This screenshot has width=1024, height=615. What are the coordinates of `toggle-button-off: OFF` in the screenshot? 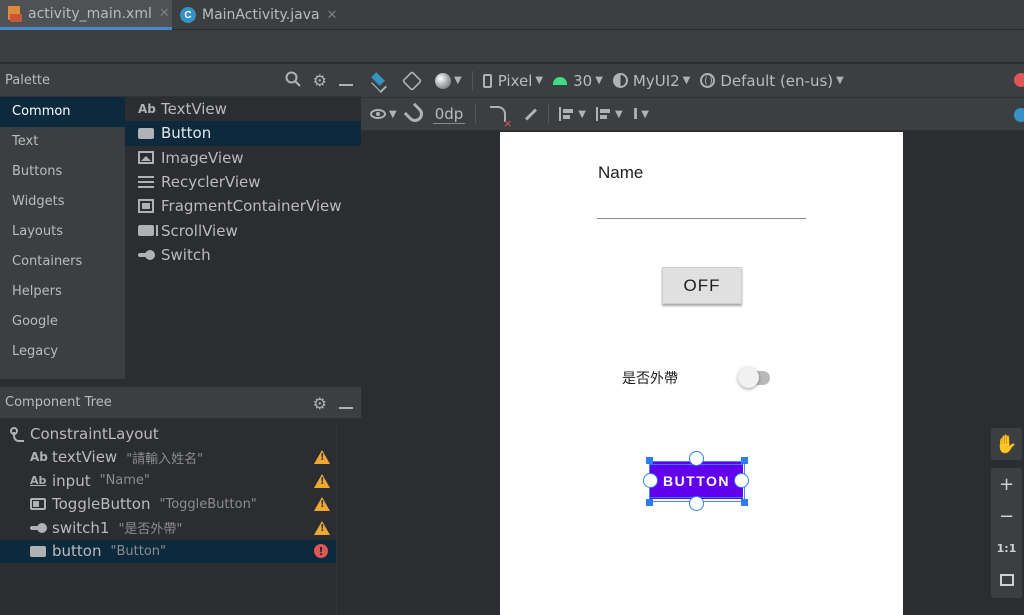 It's located at (702, 285).